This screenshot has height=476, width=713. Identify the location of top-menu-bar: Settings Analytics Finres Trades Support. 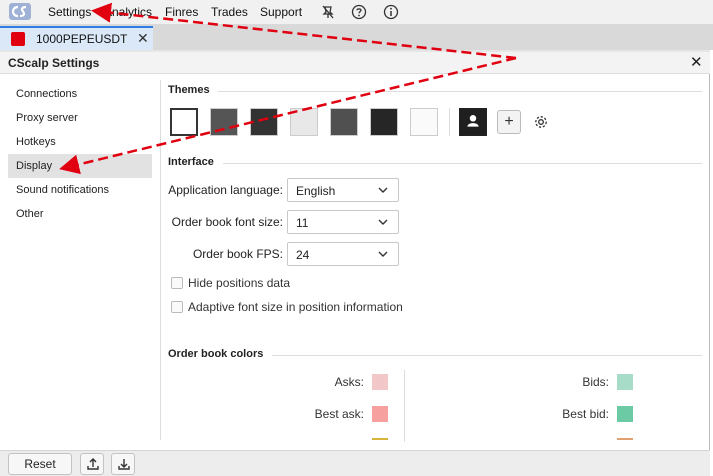
(356, 12).